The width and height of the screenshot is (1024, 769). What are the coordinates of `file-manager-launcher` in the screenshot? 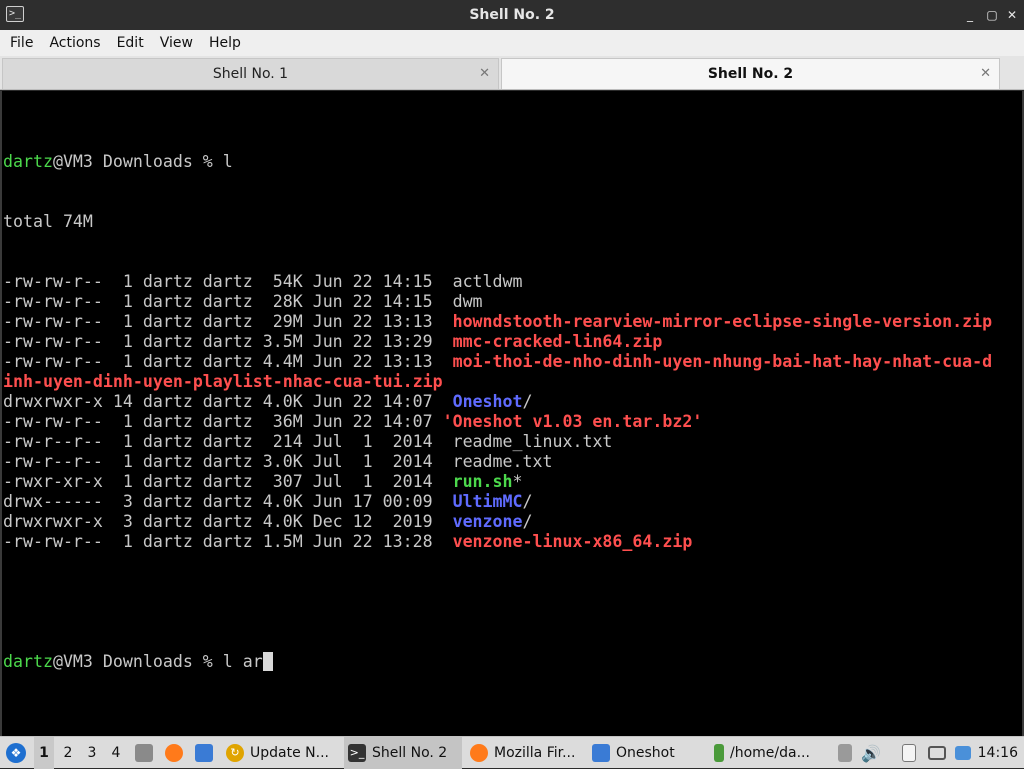 It's located at (144, 753).